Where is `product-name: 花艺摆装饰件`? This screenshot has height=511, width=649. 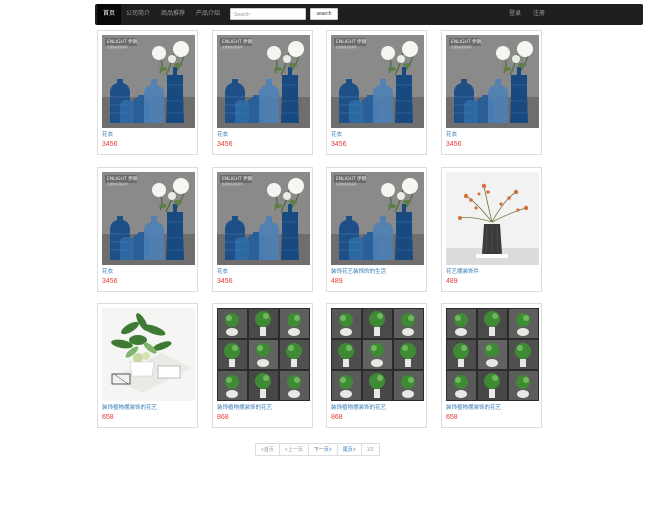 product-name: 花艺摆装饰件 is located at coordinates (462, 271).